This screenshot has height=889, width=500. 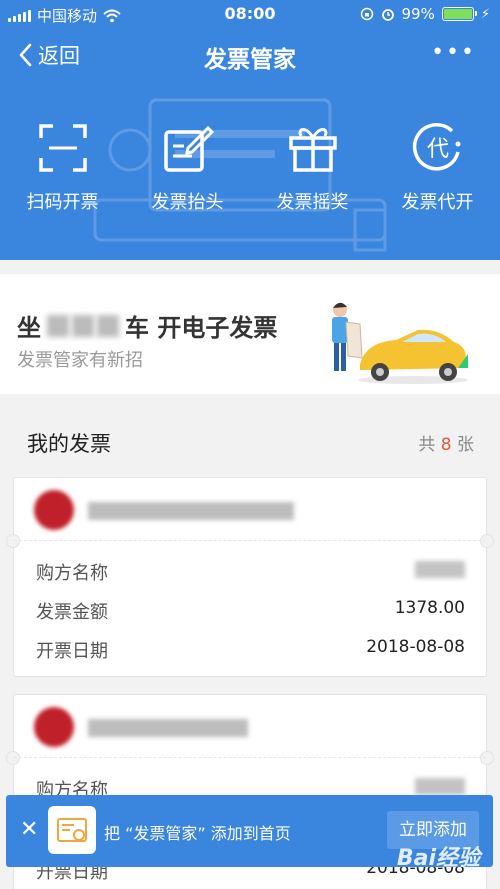 What do you see at coordinates (62, 148) in the screenshot?
I see `scan-icon` at bounding box center [62, 148].